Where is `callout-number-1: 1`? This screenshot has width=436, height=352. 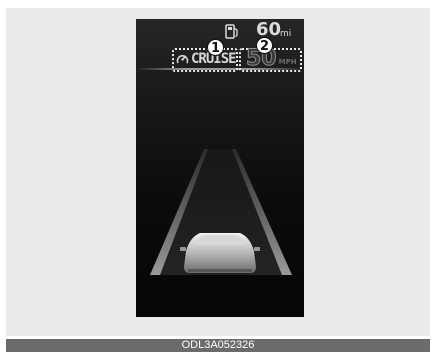
callout-number-1: 1 is located at coordinates (215, 47).